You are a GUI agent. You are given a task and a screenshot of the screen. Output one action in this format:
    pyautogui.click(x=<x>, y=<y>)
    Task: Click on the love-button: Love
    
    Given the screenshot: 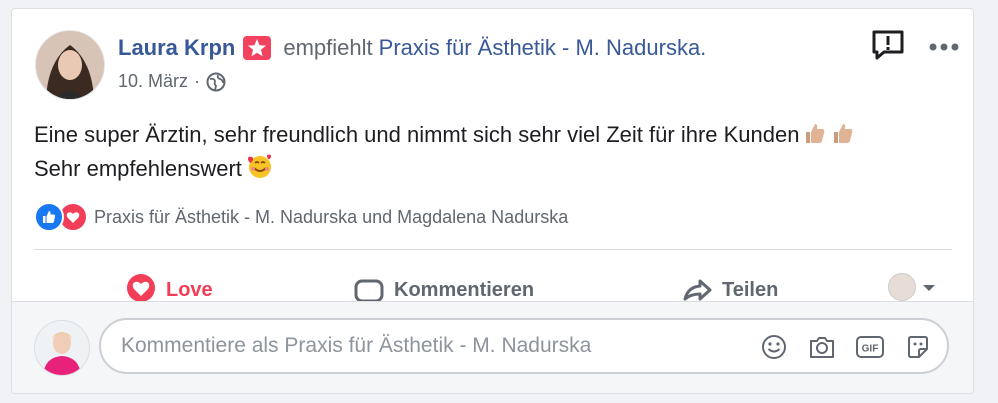 What is the action you would take?
    pyautogui.click(x=169, y=287)
    